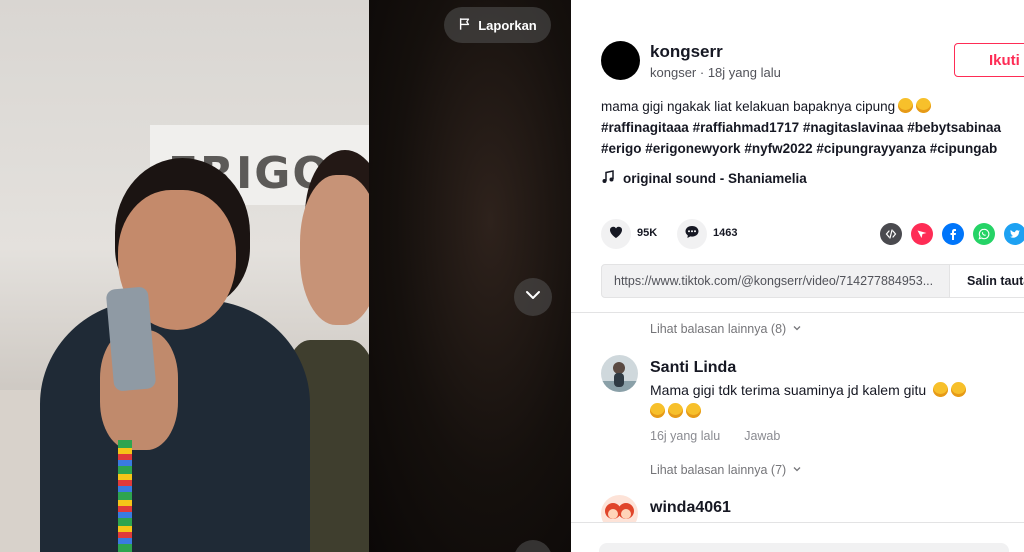  What do you see at coordinates (964, 148) in the screenshot?
I see `hashtag-link: #cipungab` at bounding box center [964, 148].